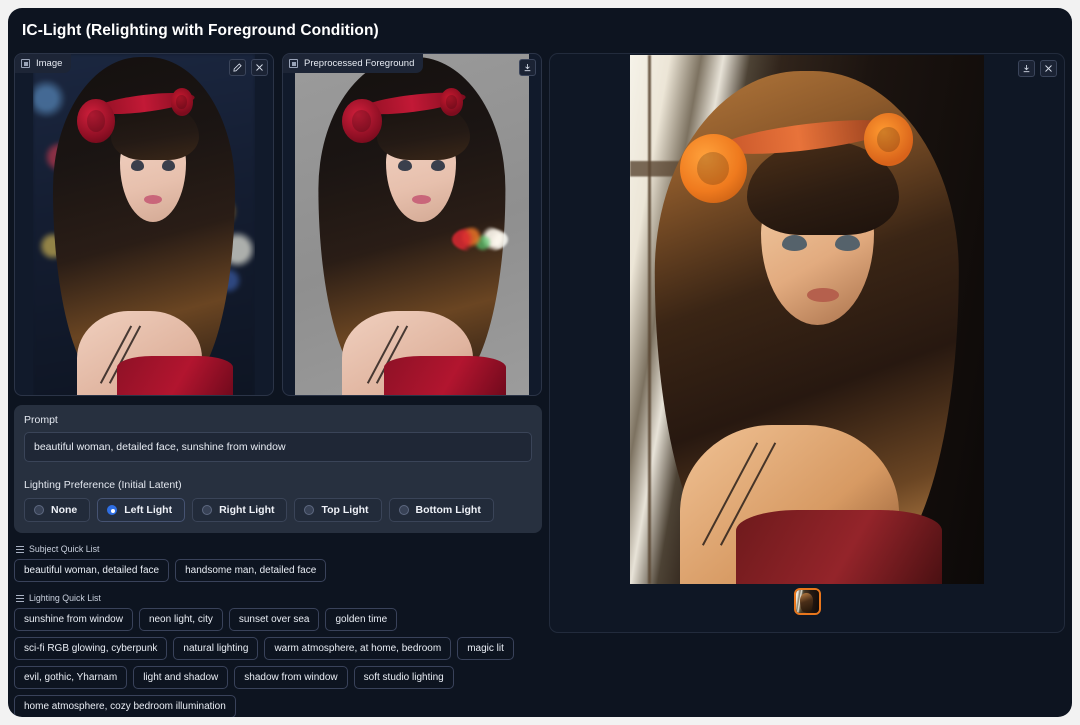 Image resolution: width=1080 pixels, height=725 pixels. I want to click on gallery-thumbnail, so click(807, 601).